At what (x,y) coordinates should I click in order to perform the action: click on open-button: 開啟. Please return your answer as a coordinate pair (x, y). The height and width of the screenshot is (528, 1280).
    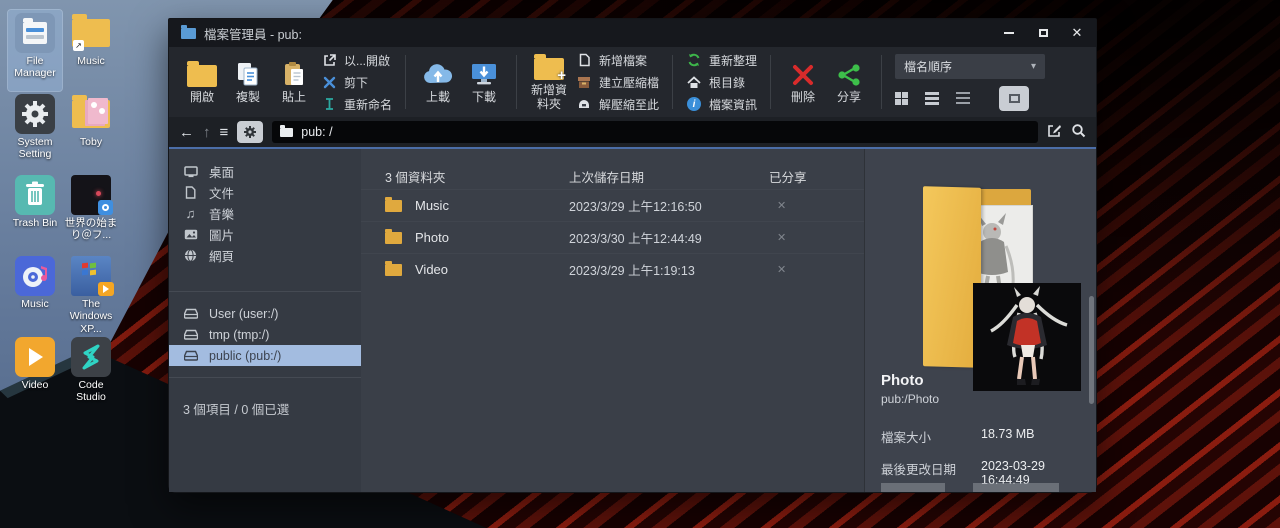
    Looking at the image, I should click on (202, 82).